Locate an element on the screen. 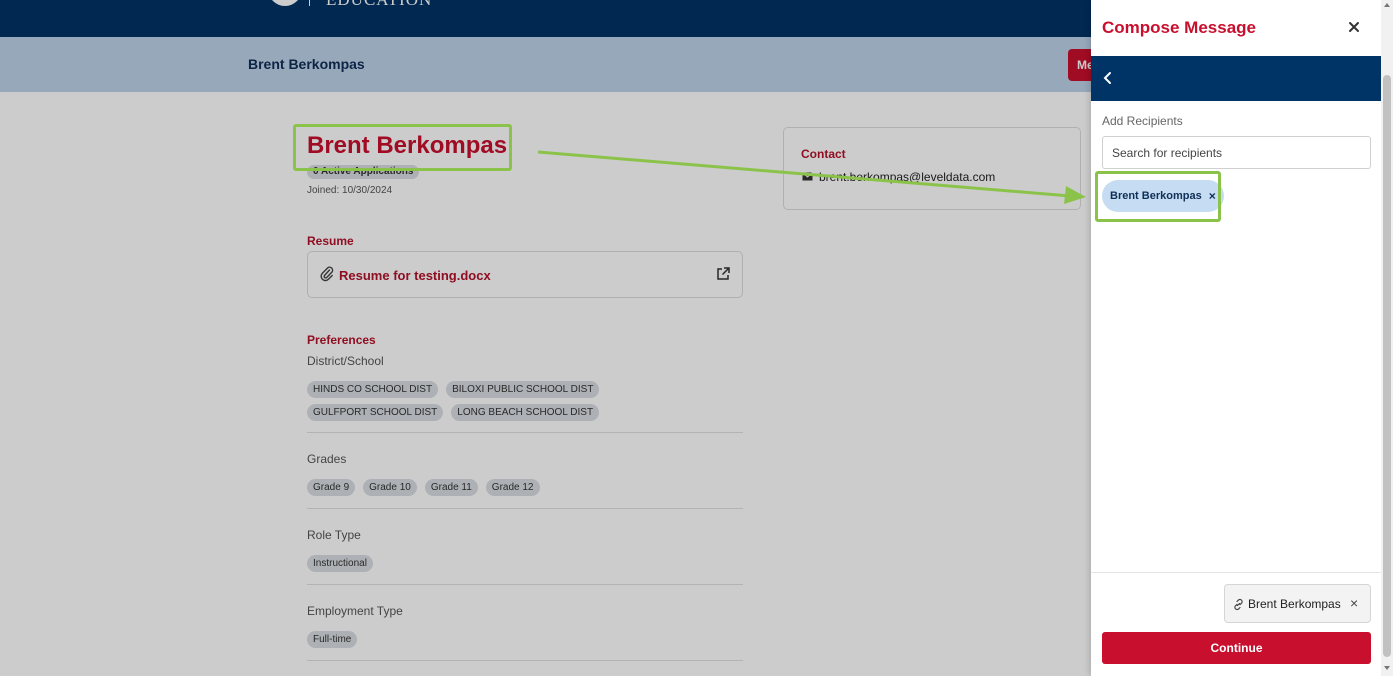 The image size is (1393, 676). add-recipients-label: Add Recipients is located at coordinates (1142, 121).